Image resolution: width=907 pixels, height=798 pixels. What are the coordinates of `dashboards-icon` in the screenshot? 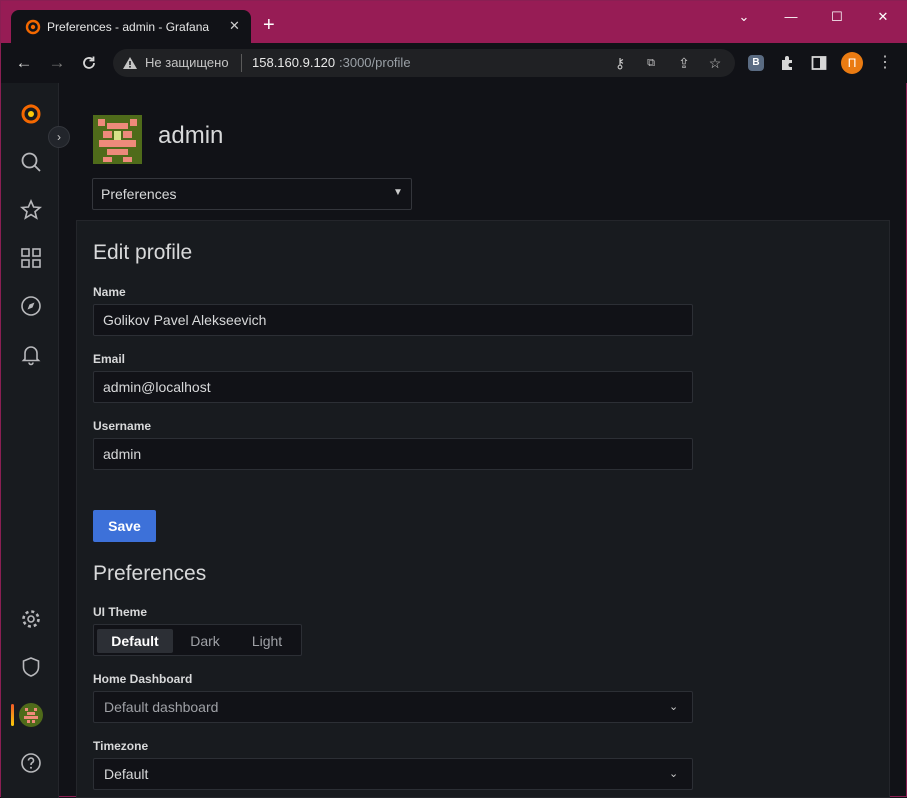 It's located at (31, 258).